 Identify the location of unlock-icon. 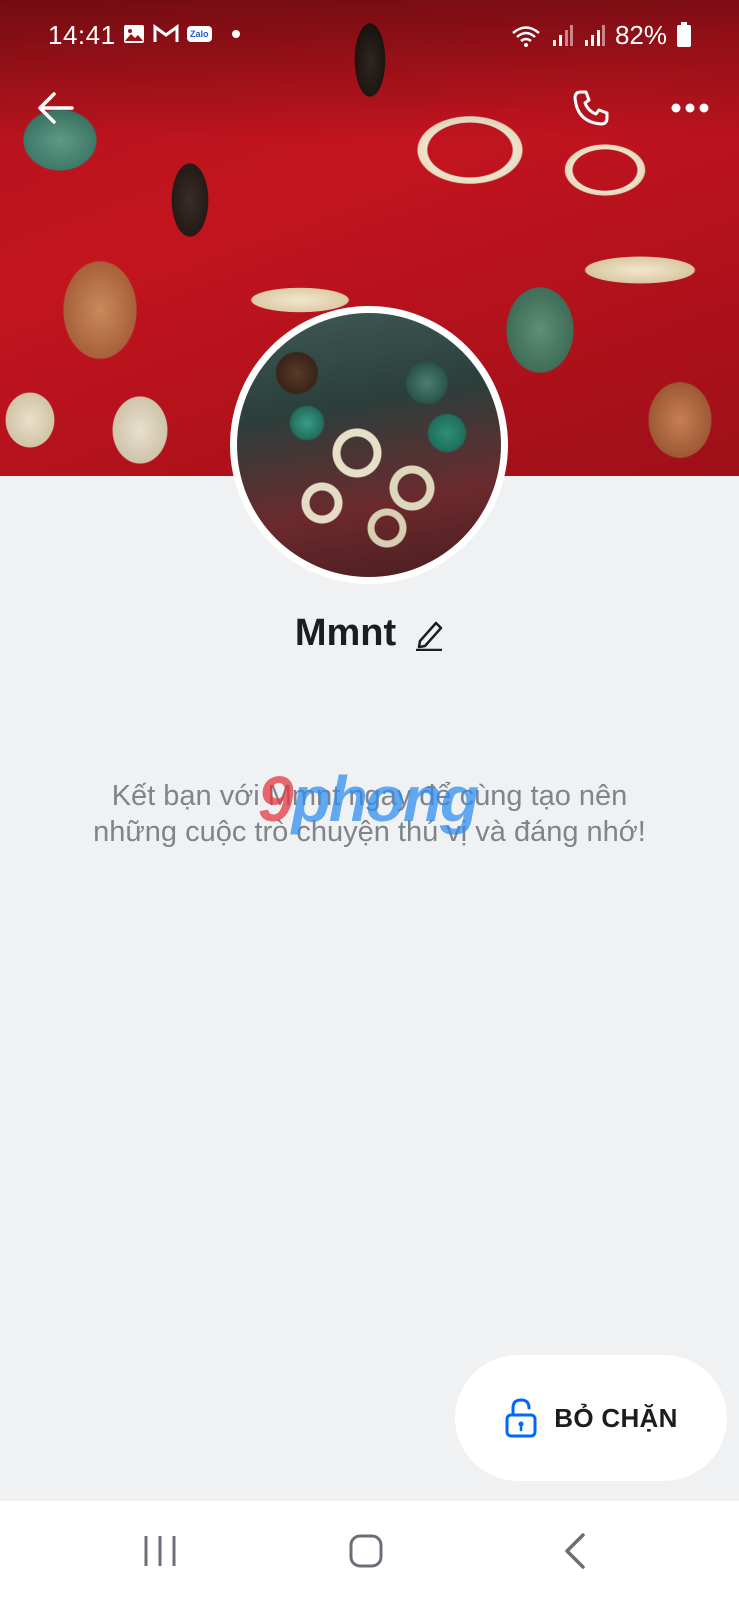
(521, 1418).